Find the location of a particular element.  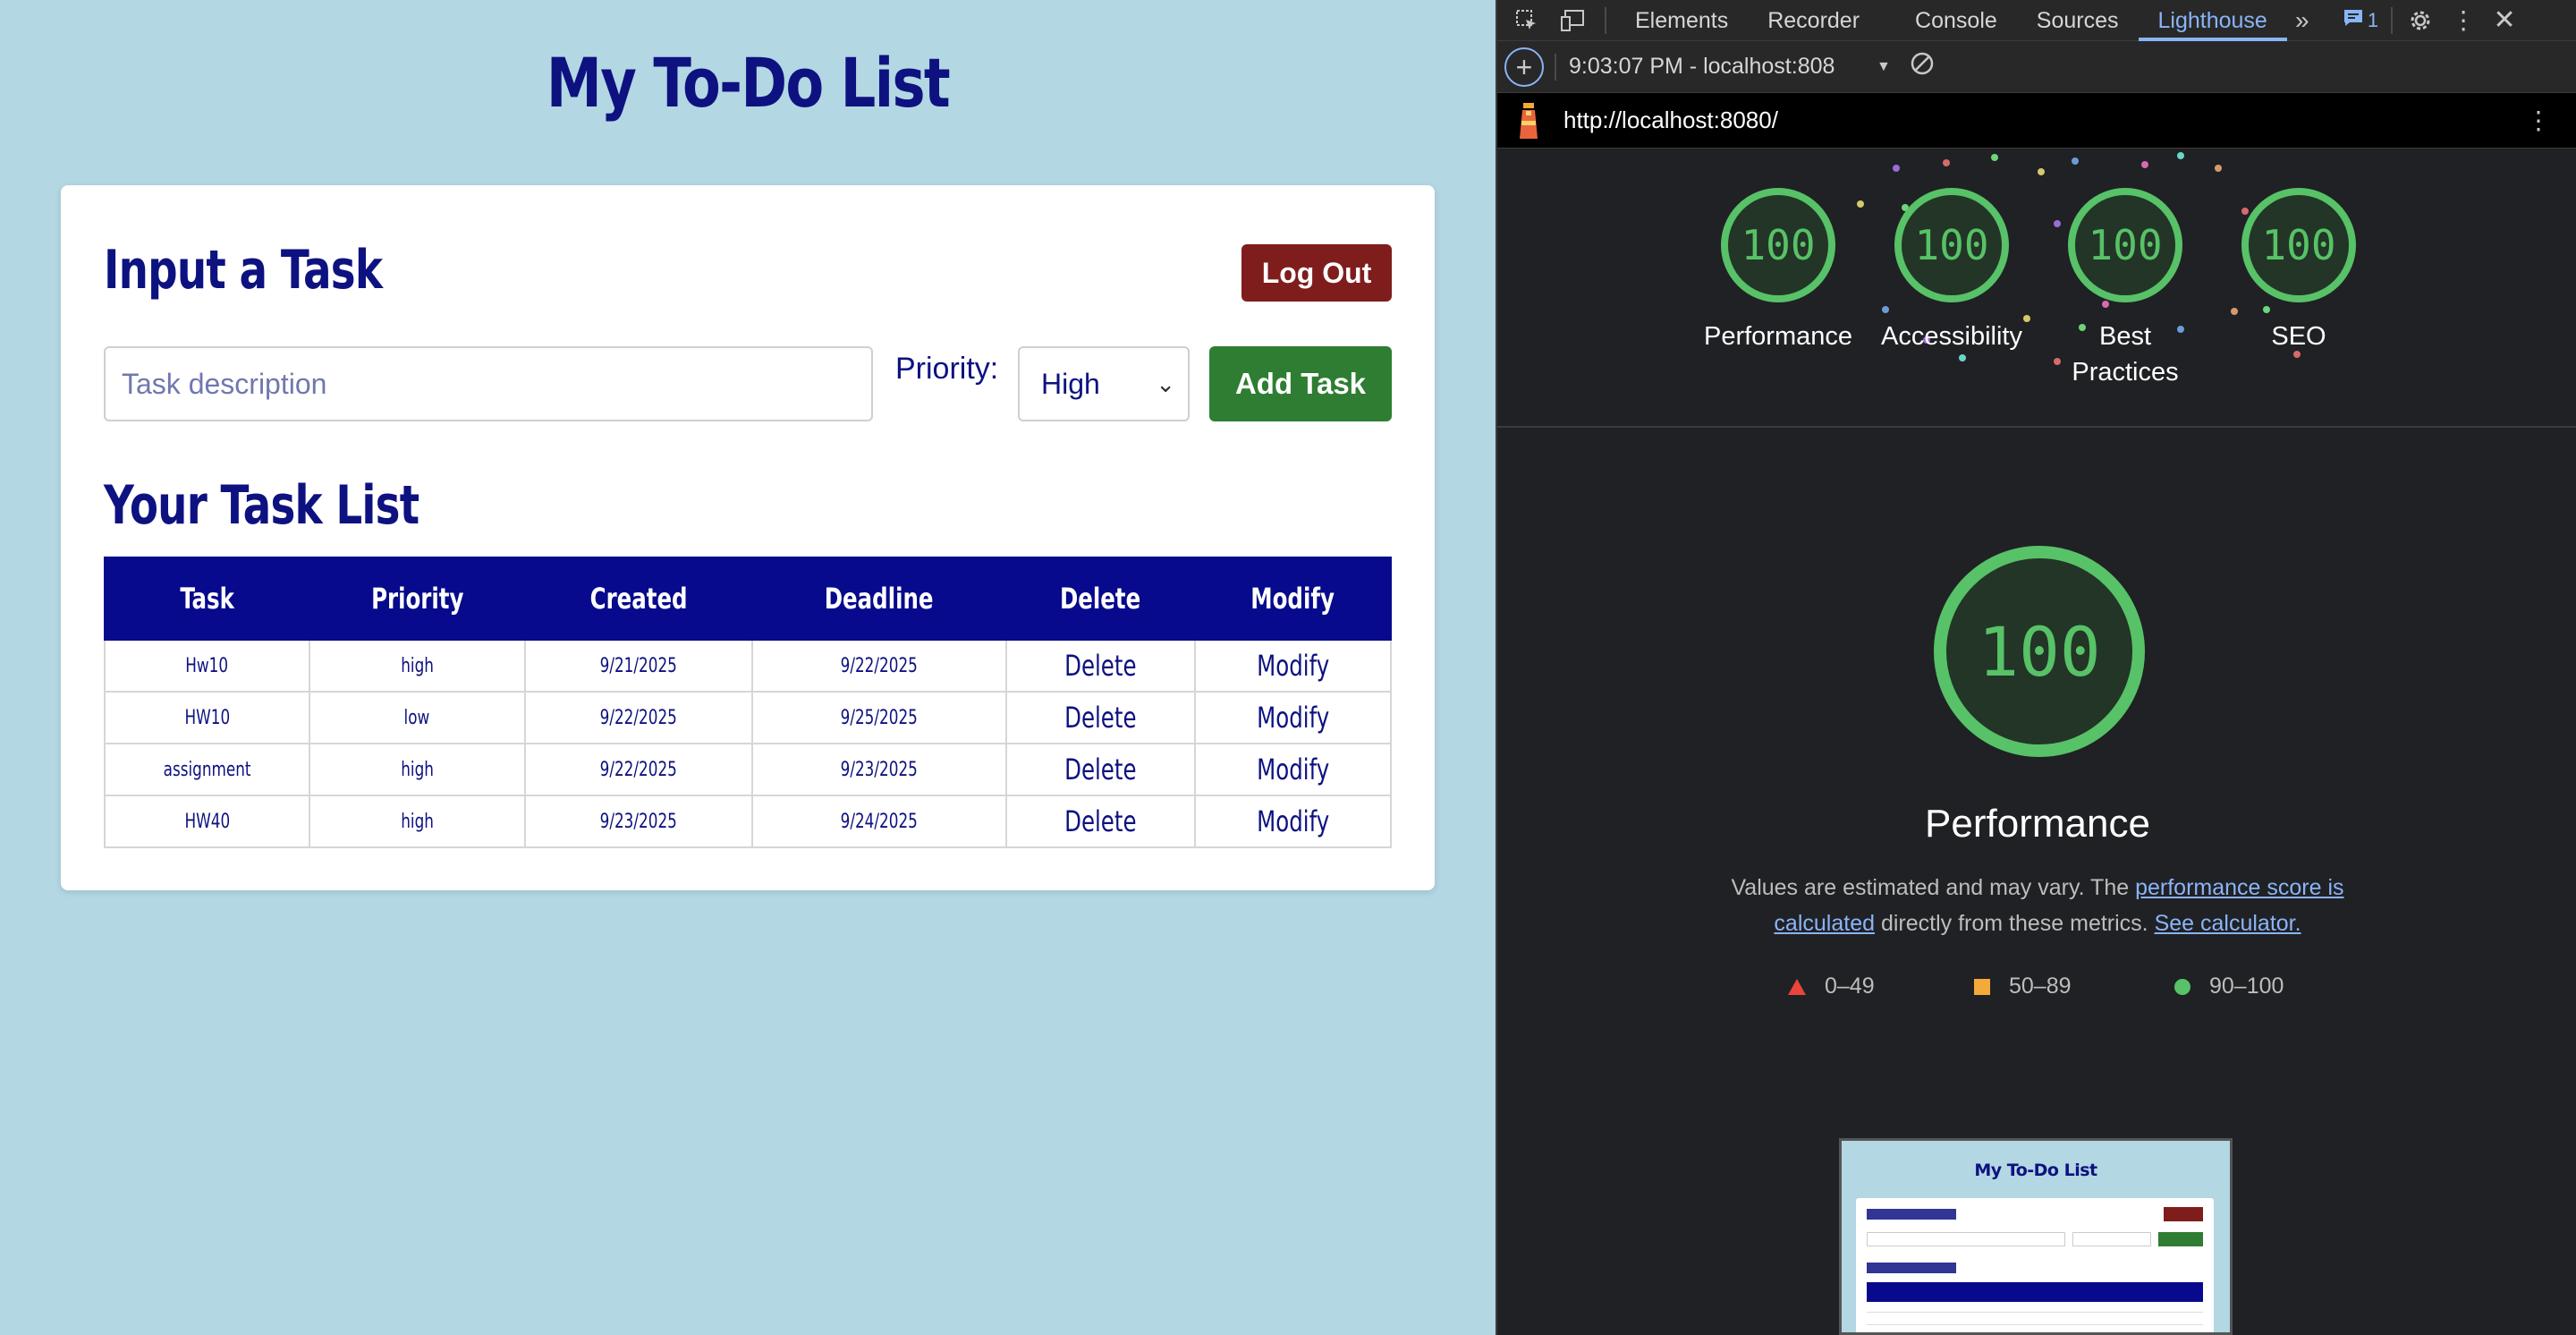

report-menu-icon: ⋮ is located at coordinates (2538, 120).